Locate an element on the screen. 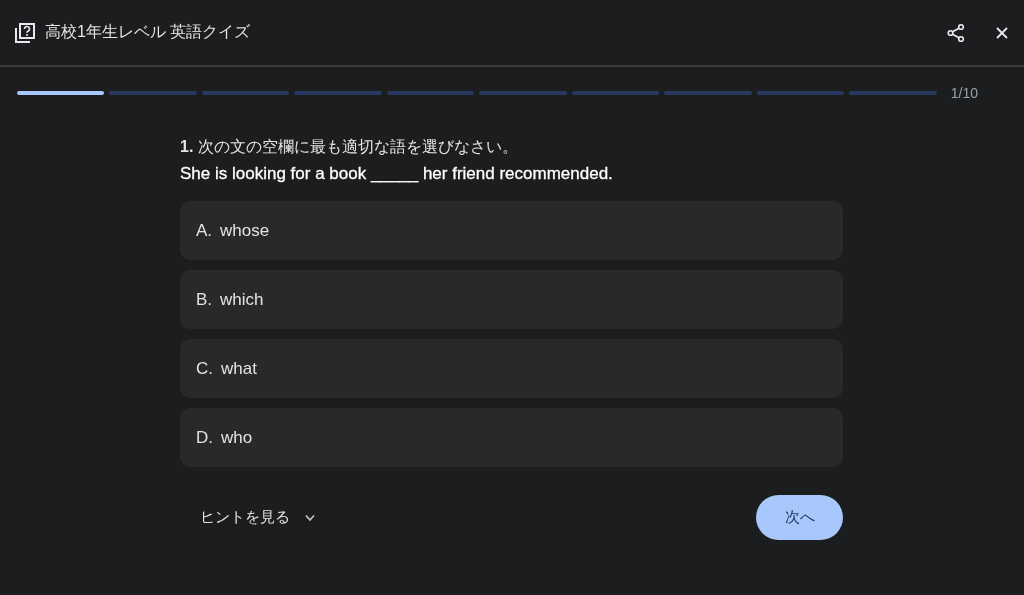 The width and height of the screenshot is (1024, 595). close-icon is located at coordinates (1002, 32).